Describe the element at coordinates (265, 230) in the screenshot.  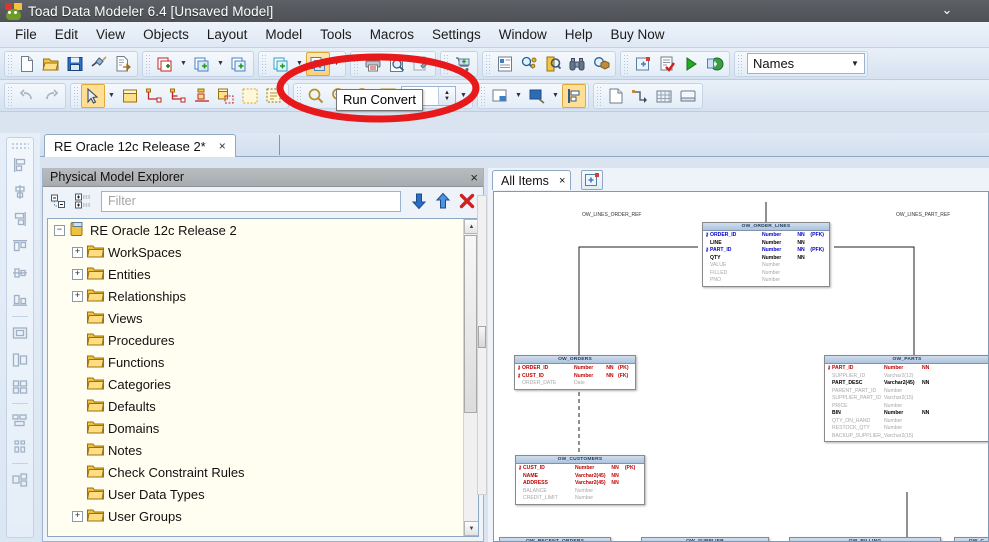
I see `tree-node: − RE Oracle 12c Release 2` at that location.